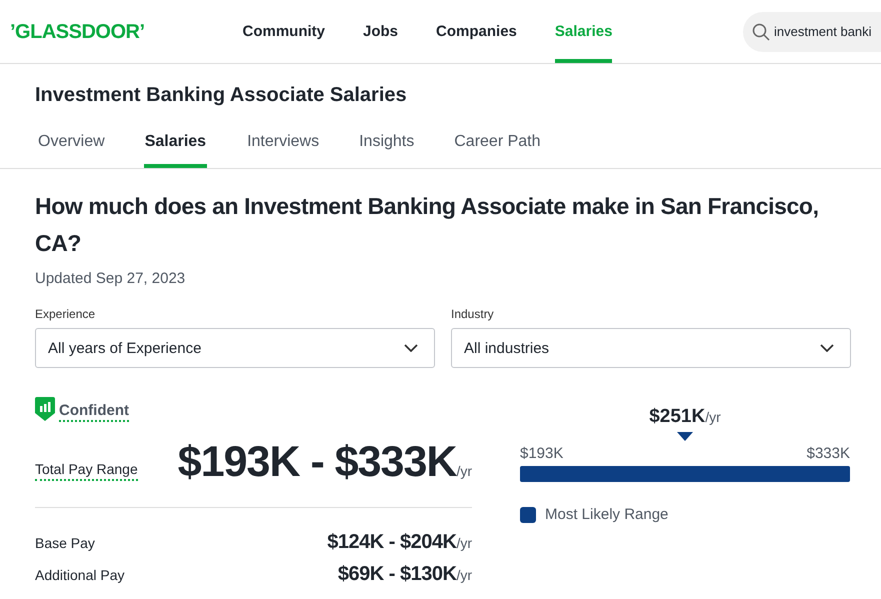 The height and width of the screenshot is (599, 881). What do you see at coordinates (677, 416) in the screenshot?
I see `median-value: $251K` at bounding box center [677, 416].